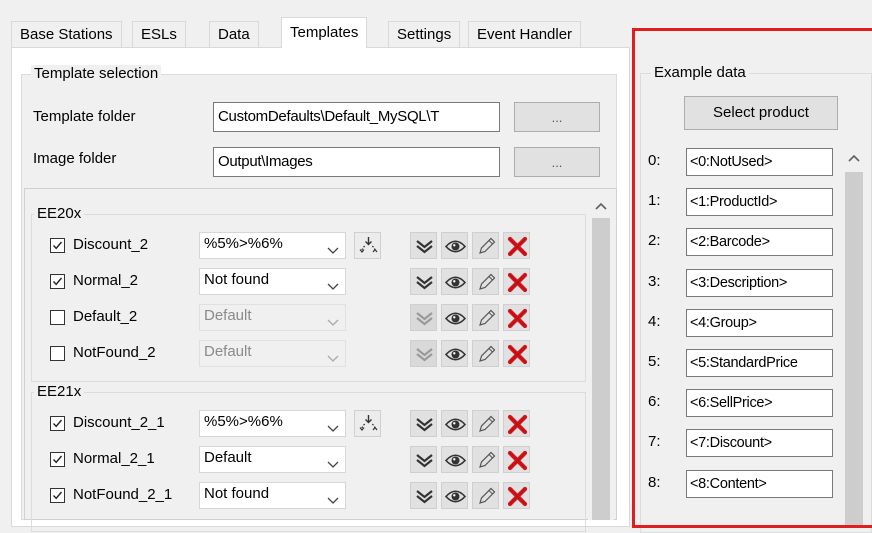 This screenshot has height=533, width=872. Describe the element at coordinates (356, 162) in the screenshot. I see `image-folder-field: Output\Images` at that location.